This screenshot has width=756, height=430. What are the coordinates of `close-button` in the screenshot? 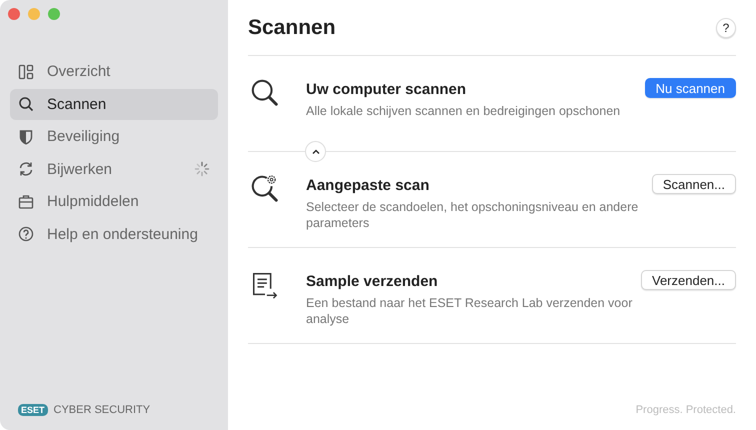 It's located at (14, 14).